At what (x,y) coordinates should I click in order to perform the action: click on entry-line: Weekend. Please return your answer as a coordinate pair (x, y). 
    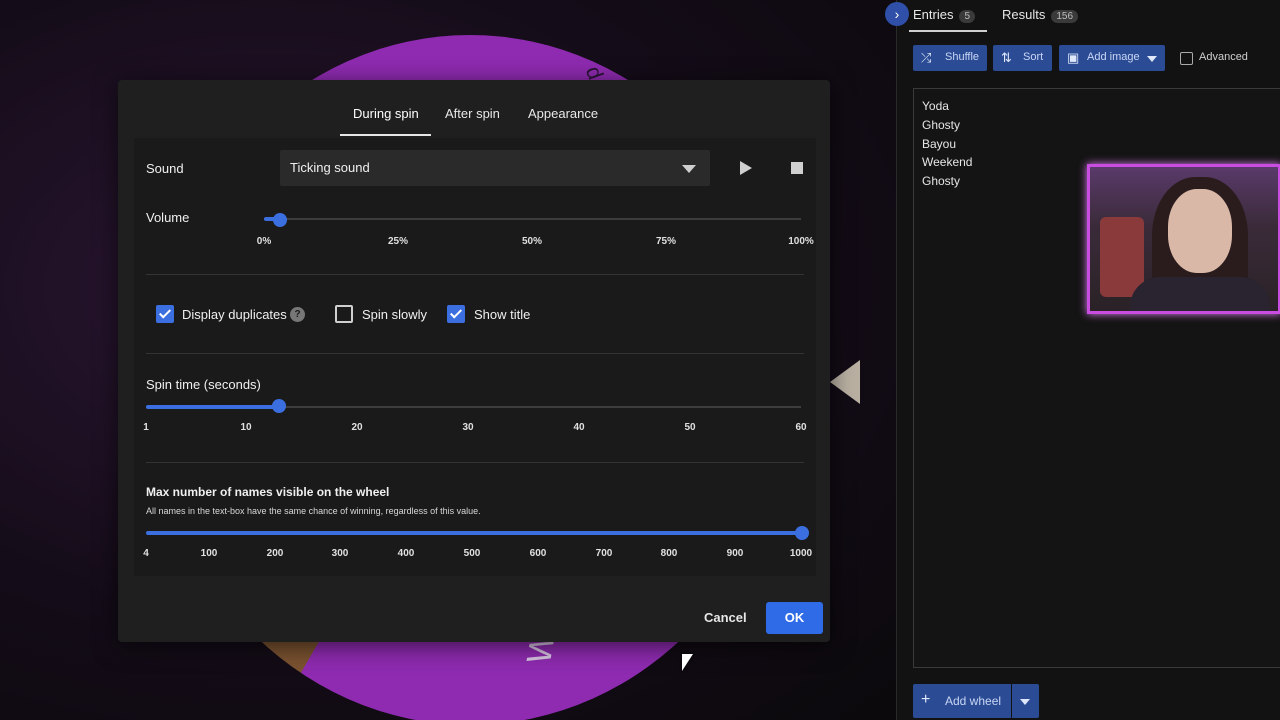
    Looking at the image, I should click on (947, 162).